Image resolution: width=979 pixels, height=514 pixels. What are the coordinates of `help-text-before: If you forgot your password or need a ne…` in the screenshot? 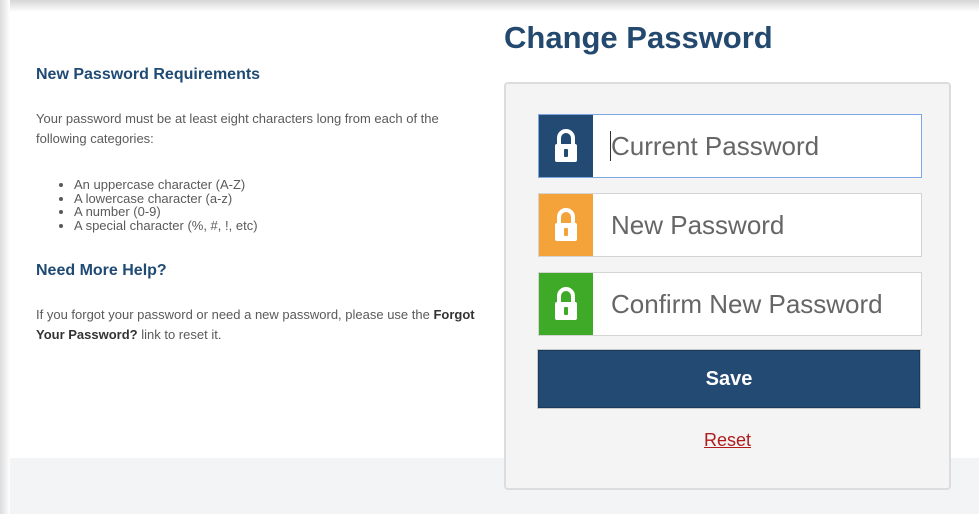 It's located at (235, 314).